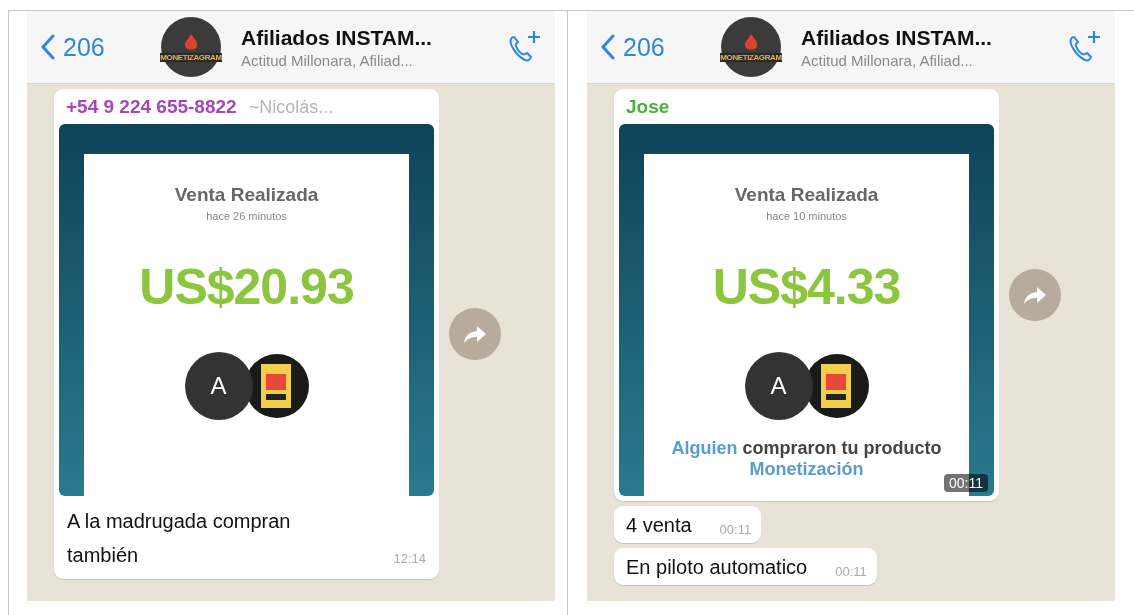  What do you see at coordinates (246, 287) in the screenshot?
I see `sale-amount: US$20.93` at bounding box center [246, 287].